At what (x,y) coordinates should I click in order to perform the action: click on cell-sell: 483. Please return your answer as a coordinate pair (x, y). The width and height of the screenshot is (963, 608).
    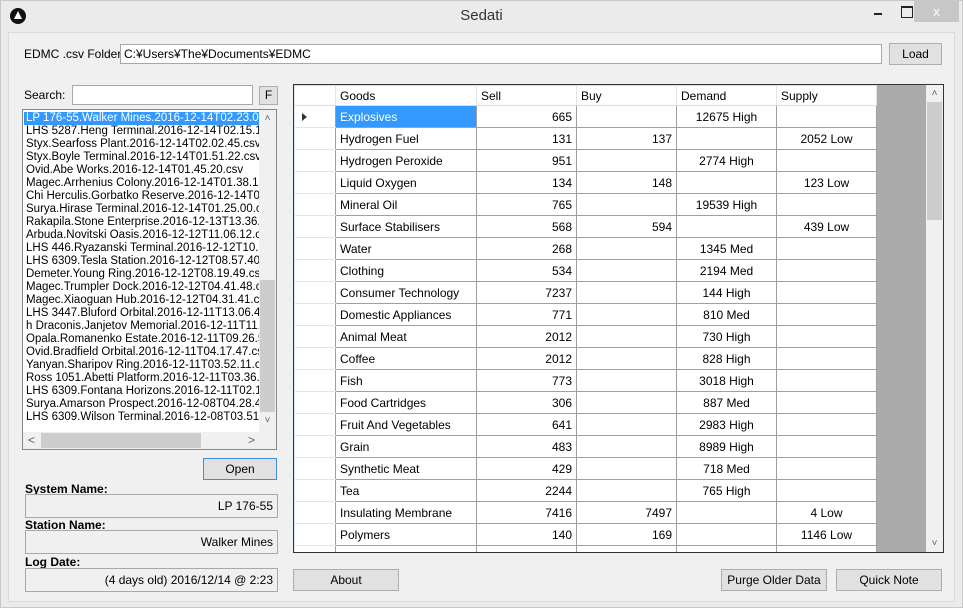
    Looking at the image, I should click on (526, 446).